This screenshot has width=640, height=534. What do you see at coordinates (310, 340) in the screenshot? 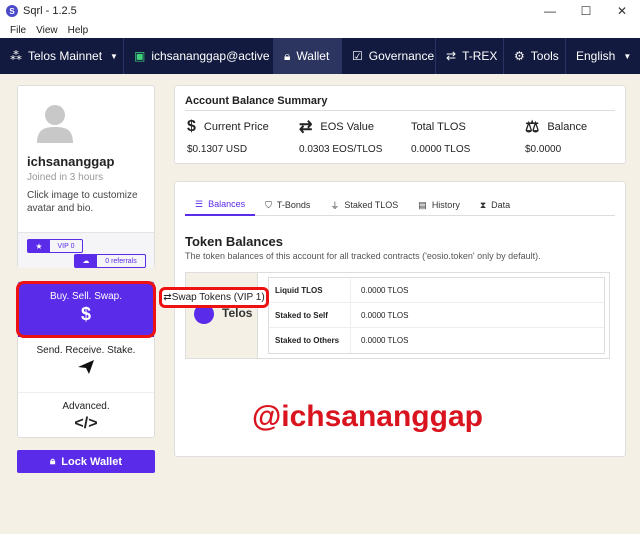
I see `row-label: Staked to Others` at bounding box center [310, 340].